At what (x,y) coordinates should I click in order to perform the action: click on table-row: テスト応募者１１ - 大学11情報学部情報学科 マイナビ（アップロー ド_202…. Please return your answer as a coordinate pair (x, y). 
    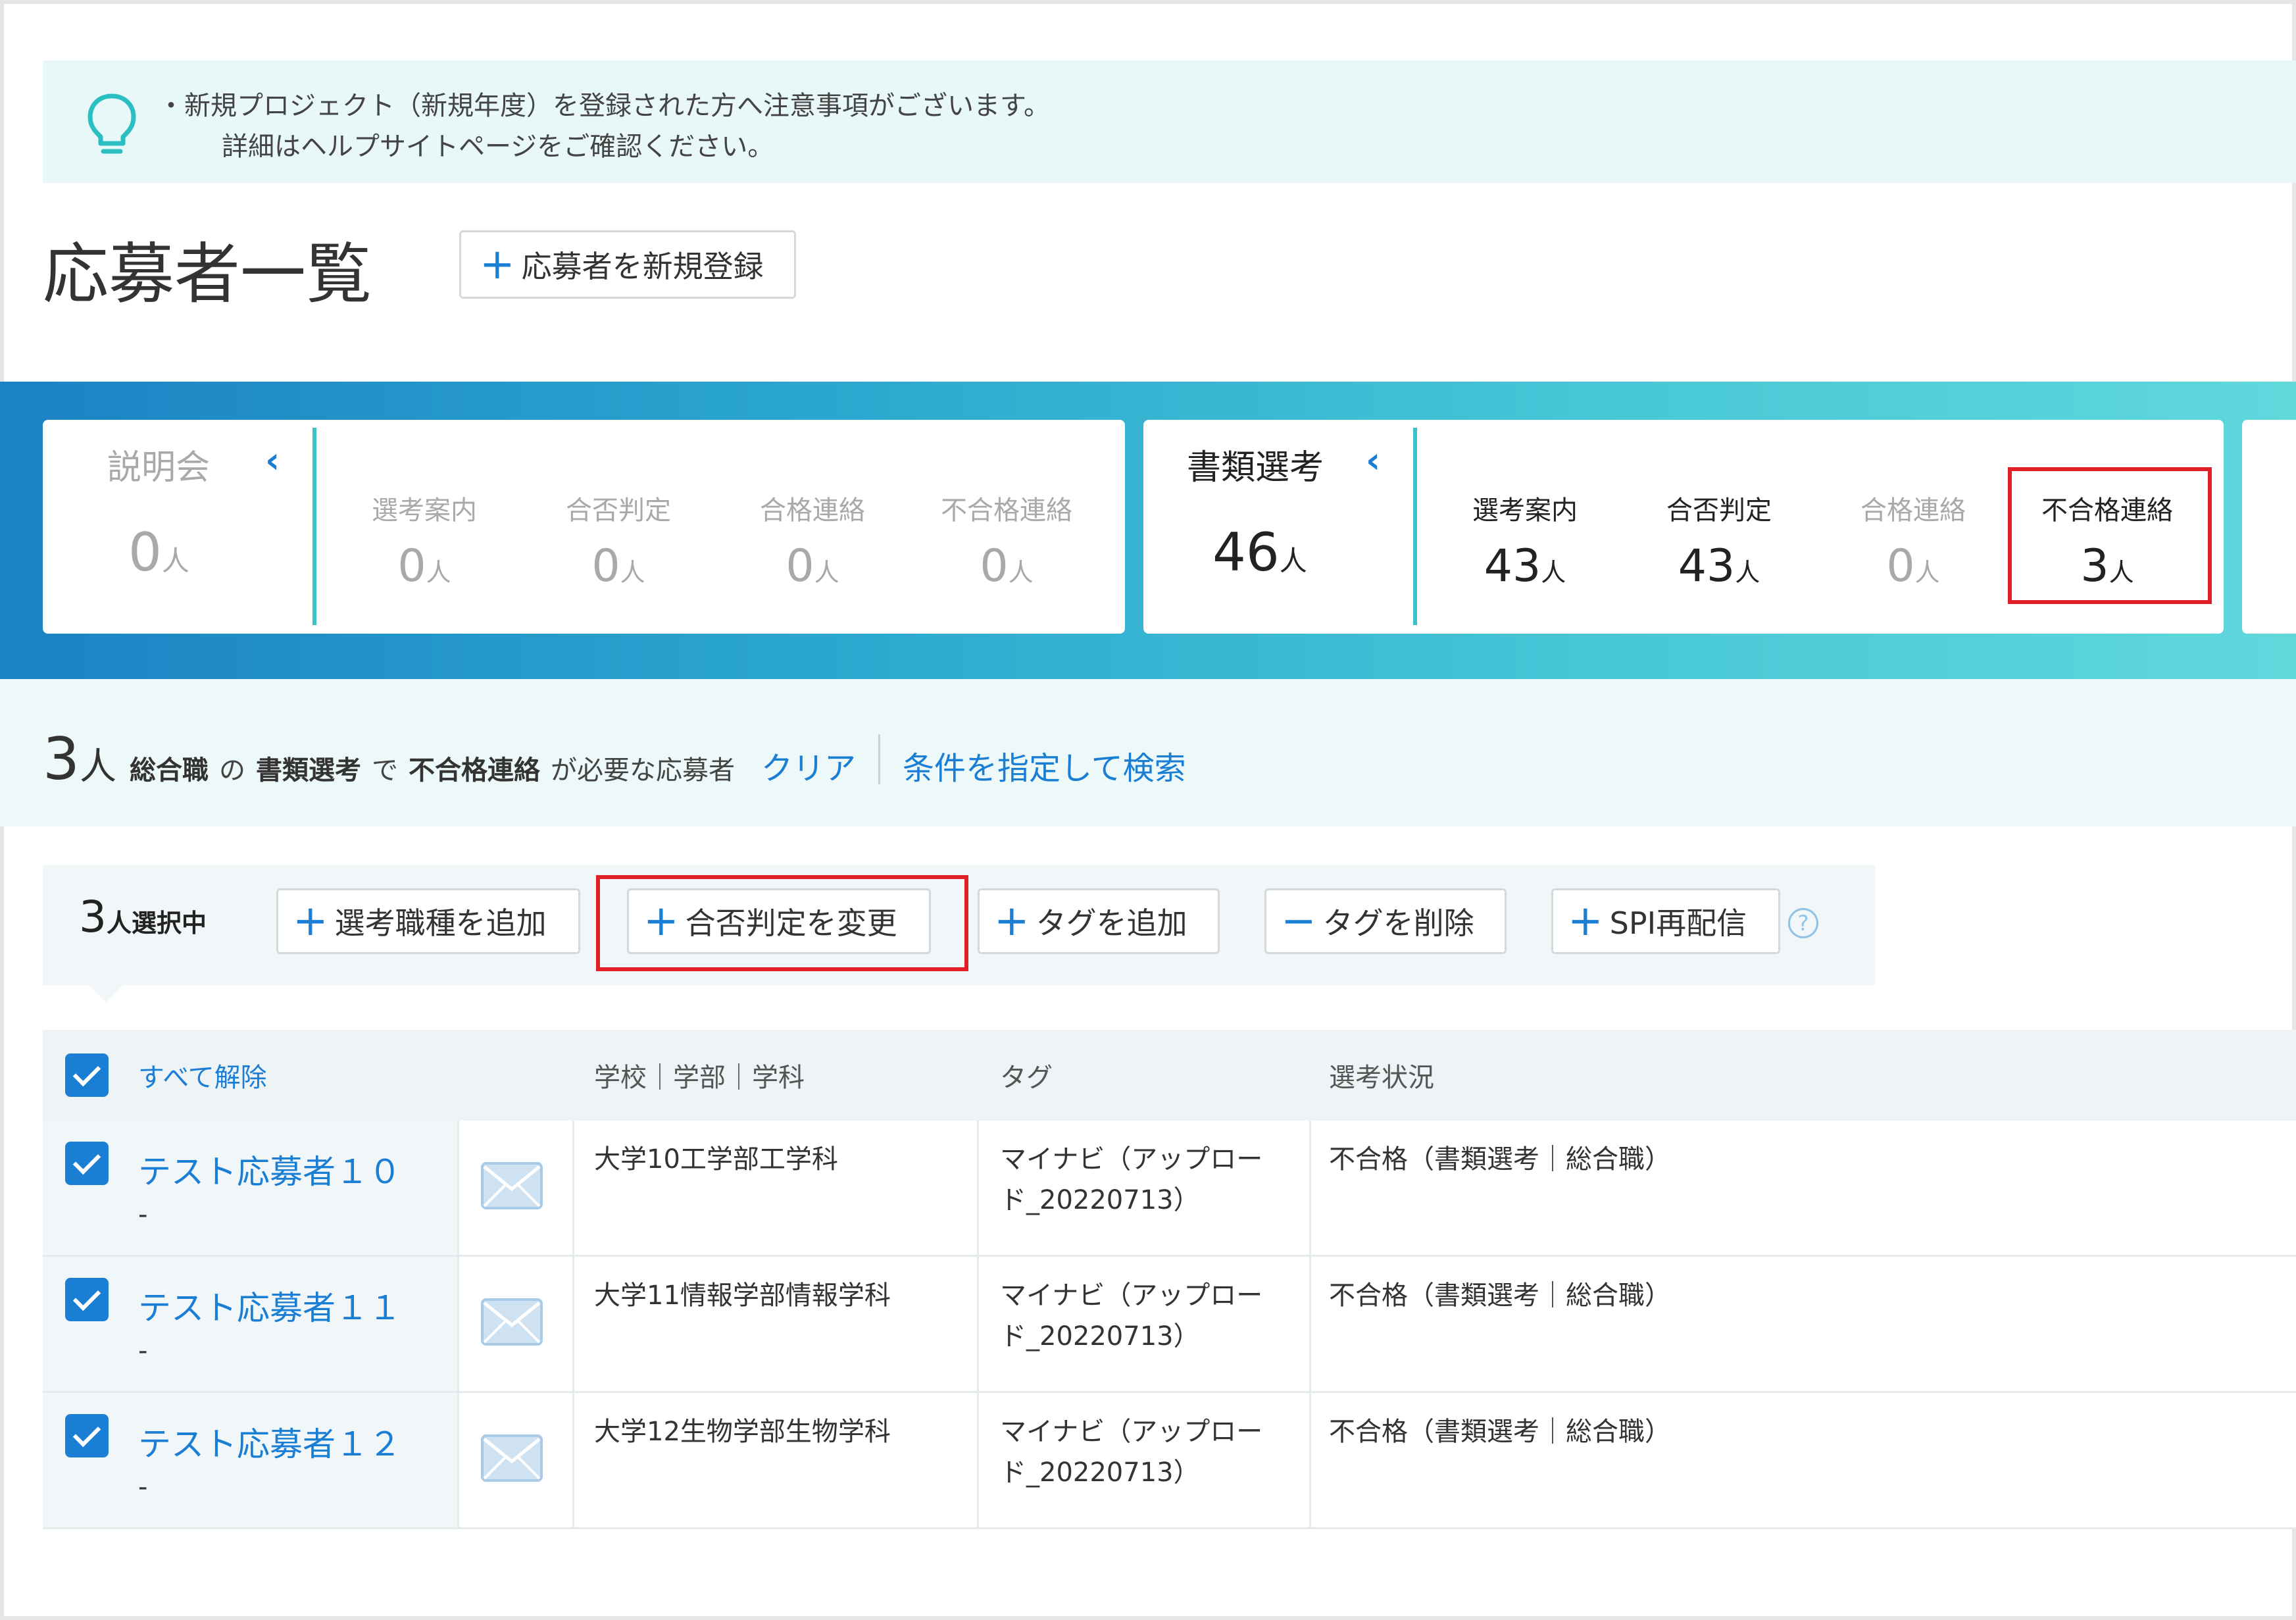
    Looking at the image, I should click on (1169, 1325).